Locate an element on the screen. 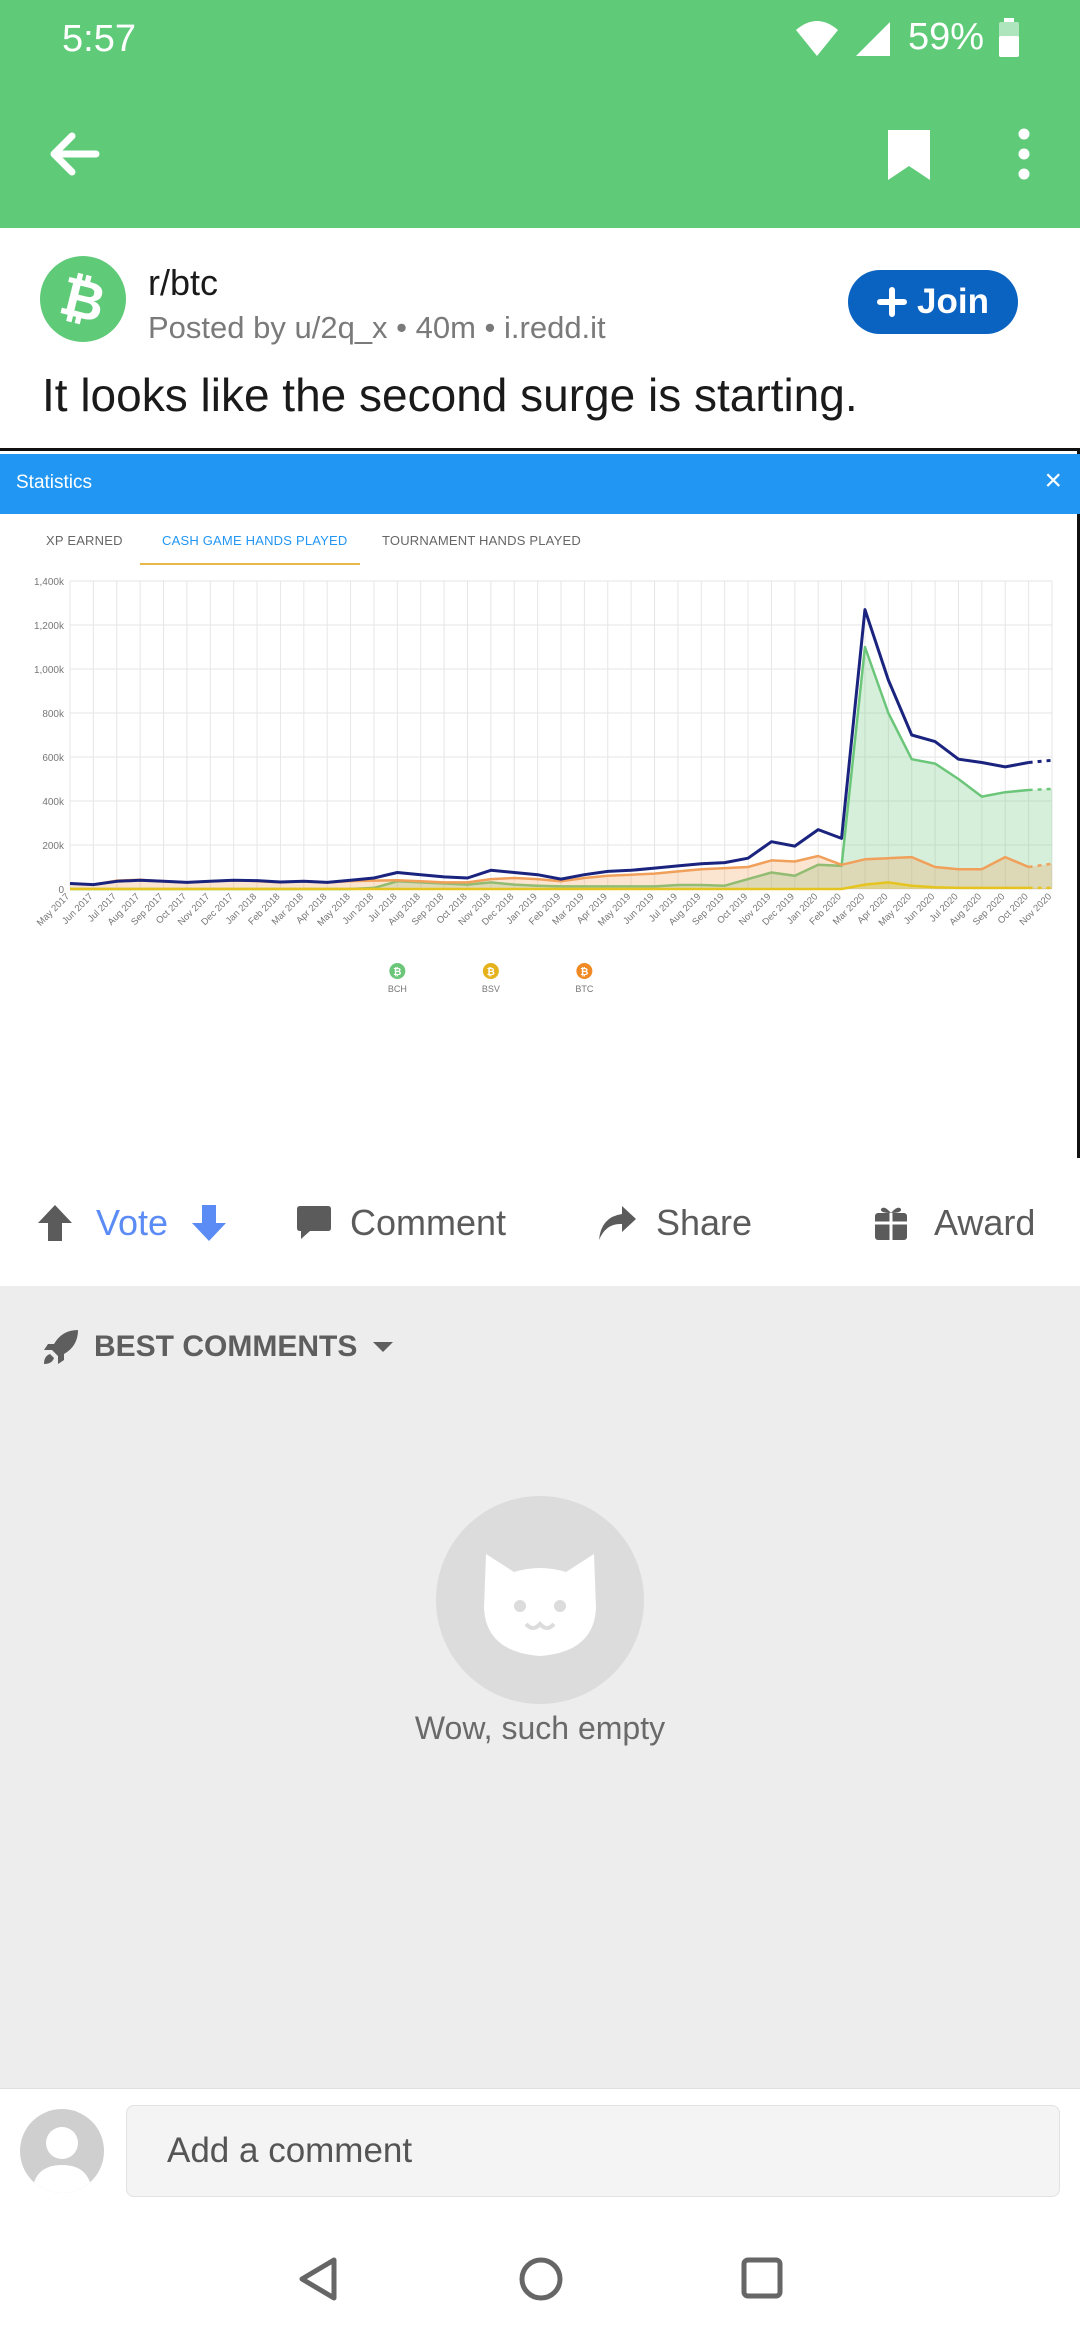  share-label: Share is located at coordinates (704, 1222).